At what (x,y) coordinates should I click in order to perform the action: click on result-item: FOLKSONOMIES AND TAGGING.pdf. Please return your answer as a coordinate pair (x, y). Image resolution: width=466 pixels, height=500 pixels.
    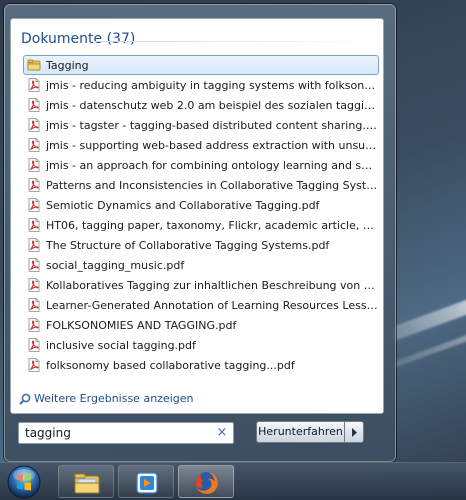
    Looking at the image, I should click on (201, 325).